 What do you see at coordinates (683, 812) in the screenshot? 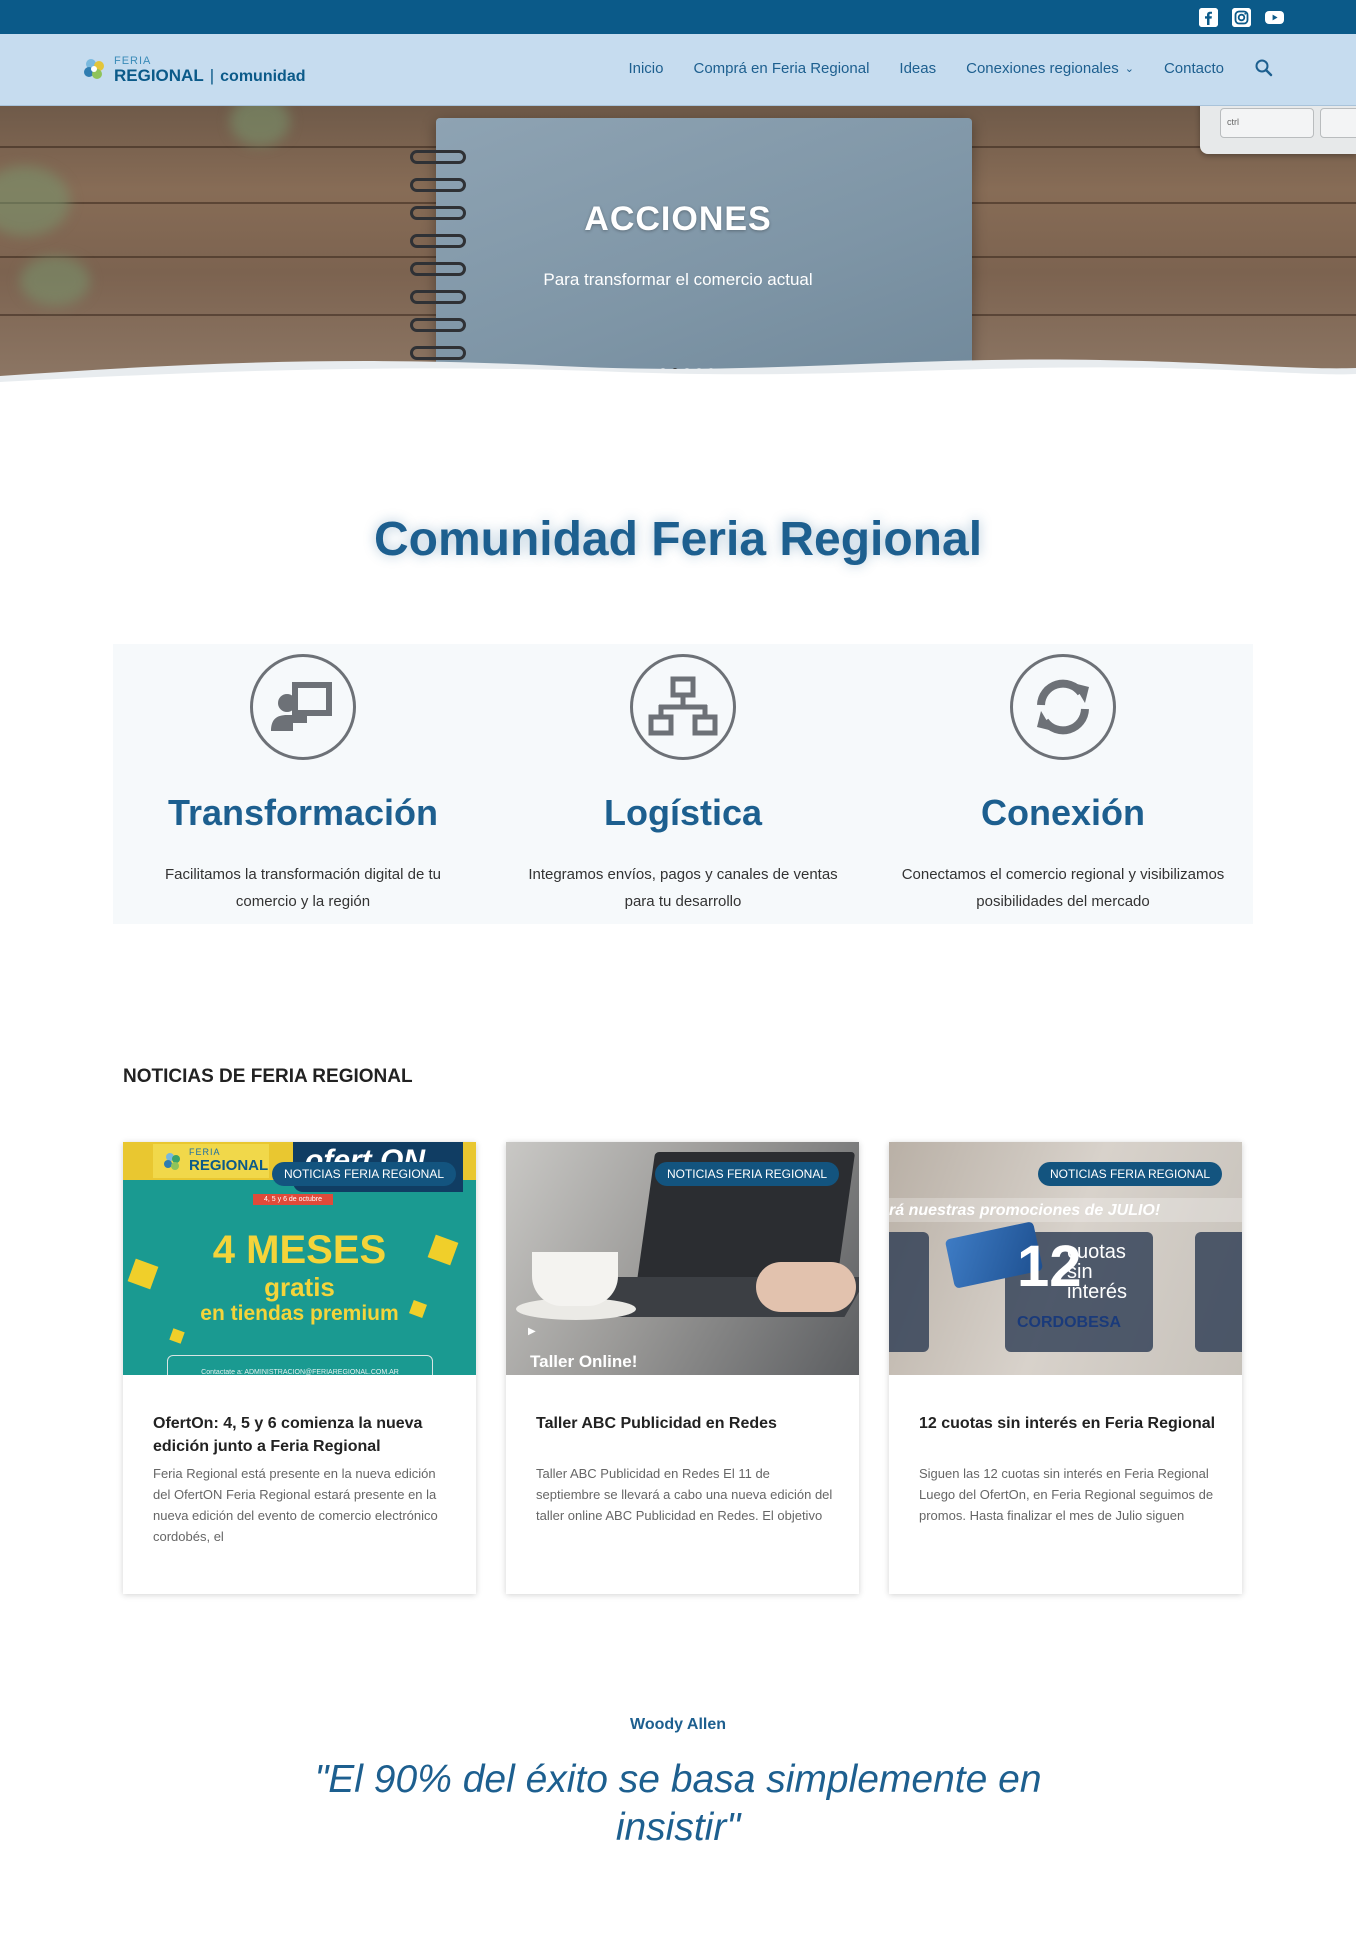
I see `feature-title: Logística` at bounding box center [683, 812].